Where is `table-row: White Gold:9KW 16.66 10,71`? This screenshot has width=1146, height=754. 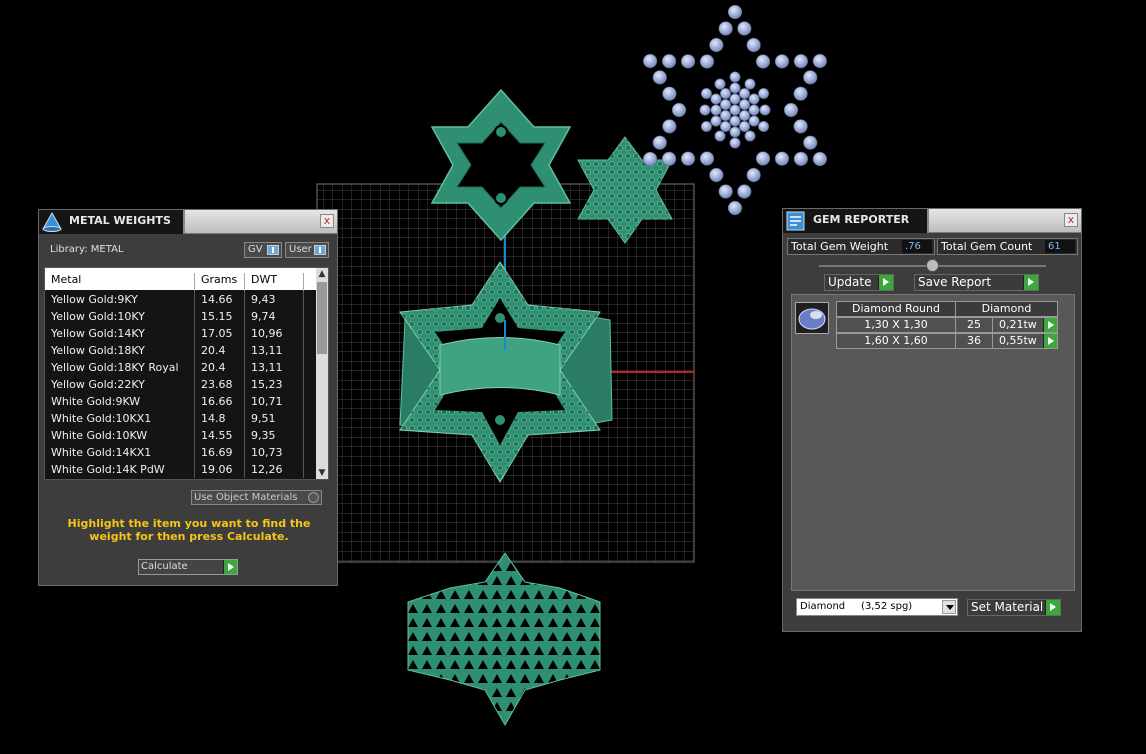 table-row: White Gold:9KW 16.66 10,71 is located at coordinates (181, 401).